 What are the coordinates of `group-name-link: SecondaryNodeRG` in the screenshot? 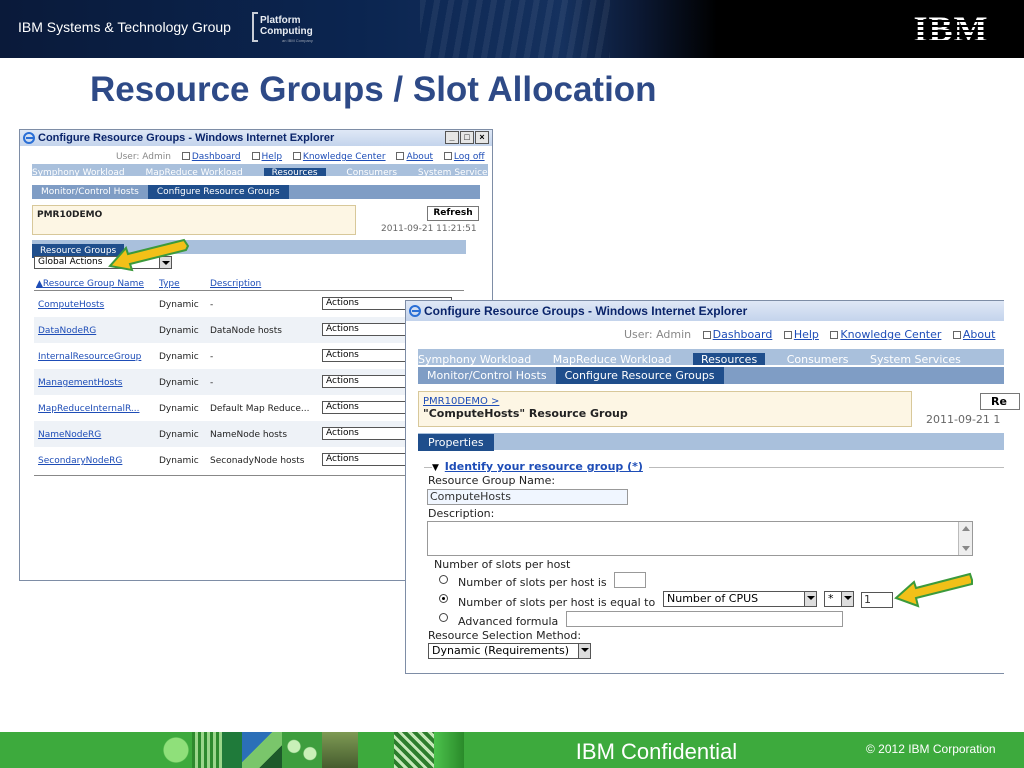 It's located at (80, 461).